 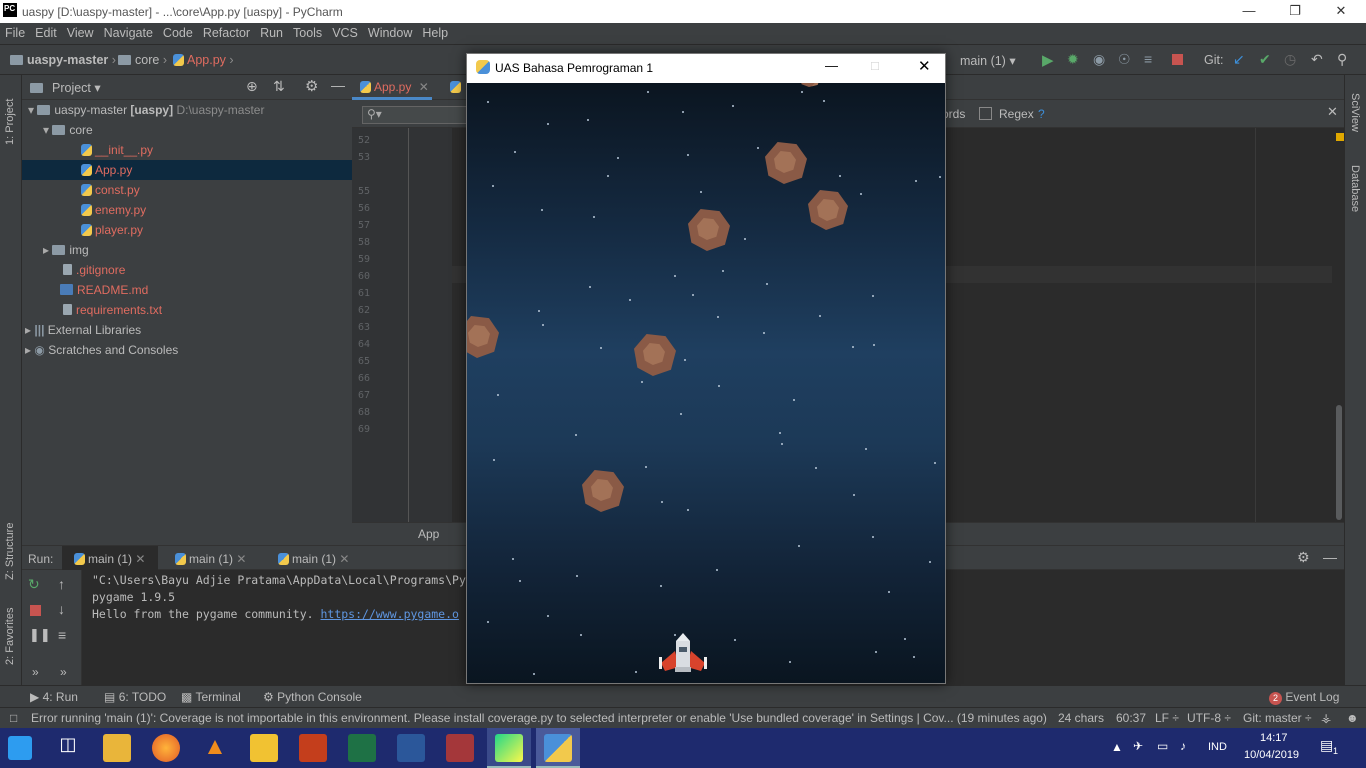 What do you see at coordinates (226, 31) in the screenshot?
I see `menu-refactor: Refactor` at bounding box center [226, 31].